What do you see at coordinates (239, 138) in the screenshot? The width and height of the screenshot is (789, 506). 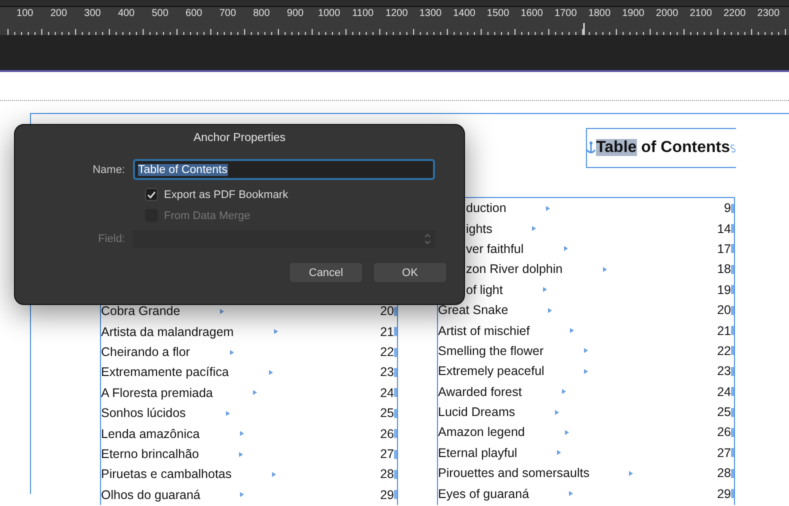 I see `dialog-title: Anchor Properties` at bounding box center [239, 138].